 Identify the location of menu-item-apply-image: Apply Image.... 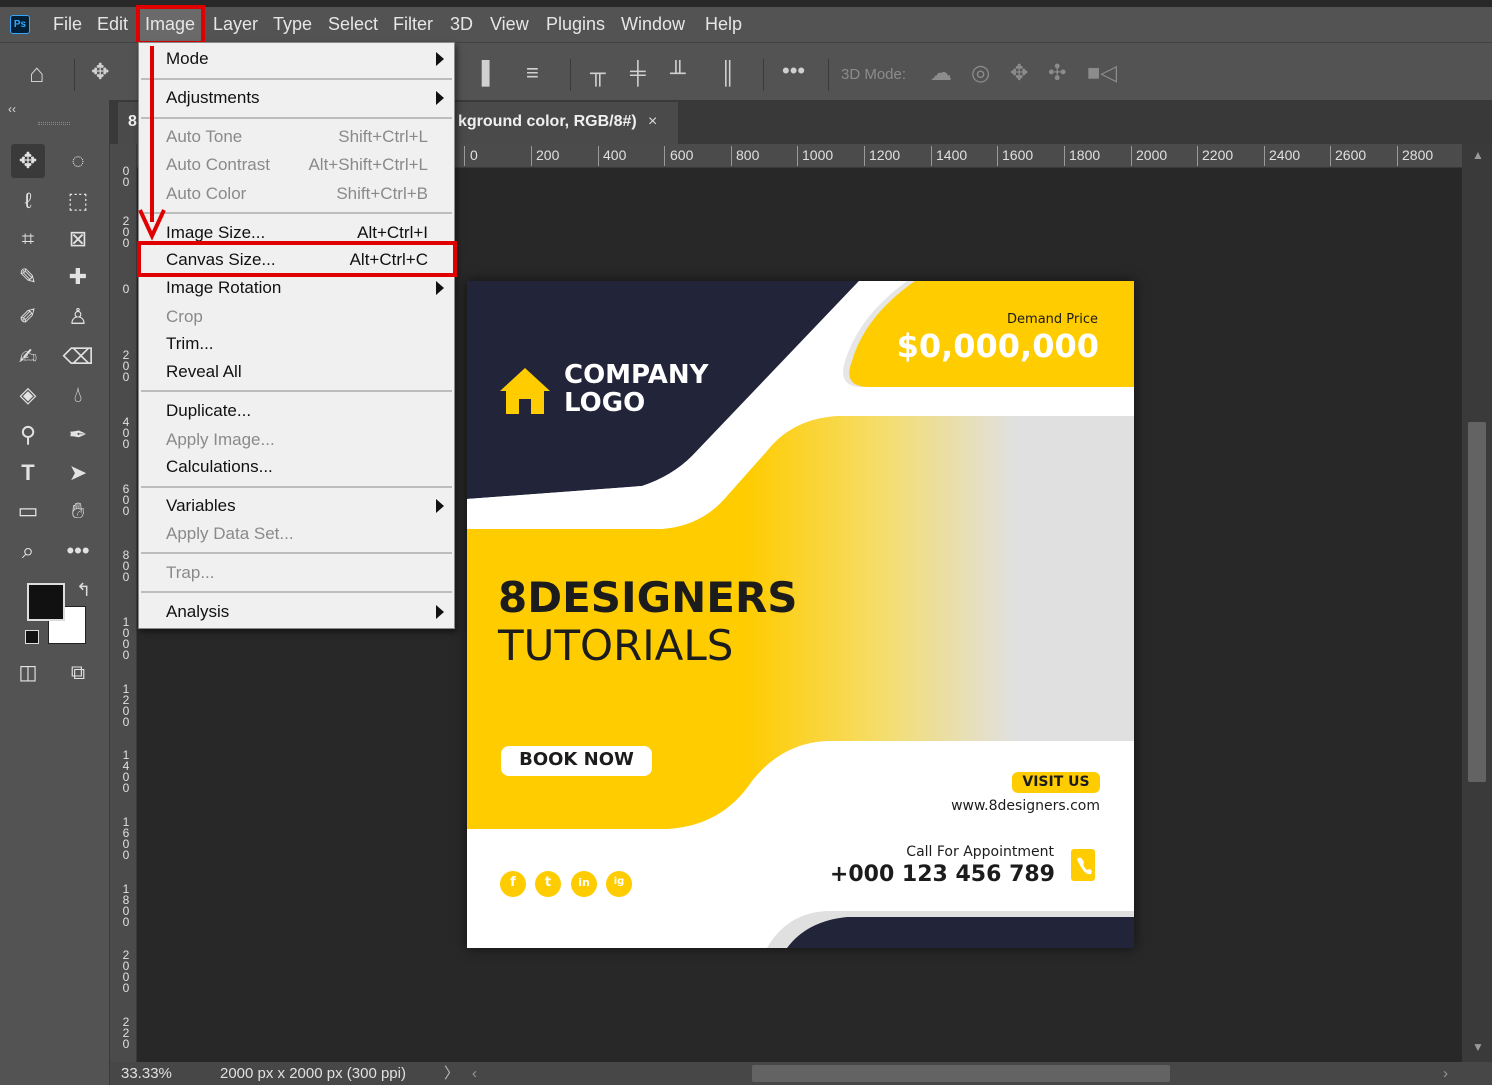
(220, 440).